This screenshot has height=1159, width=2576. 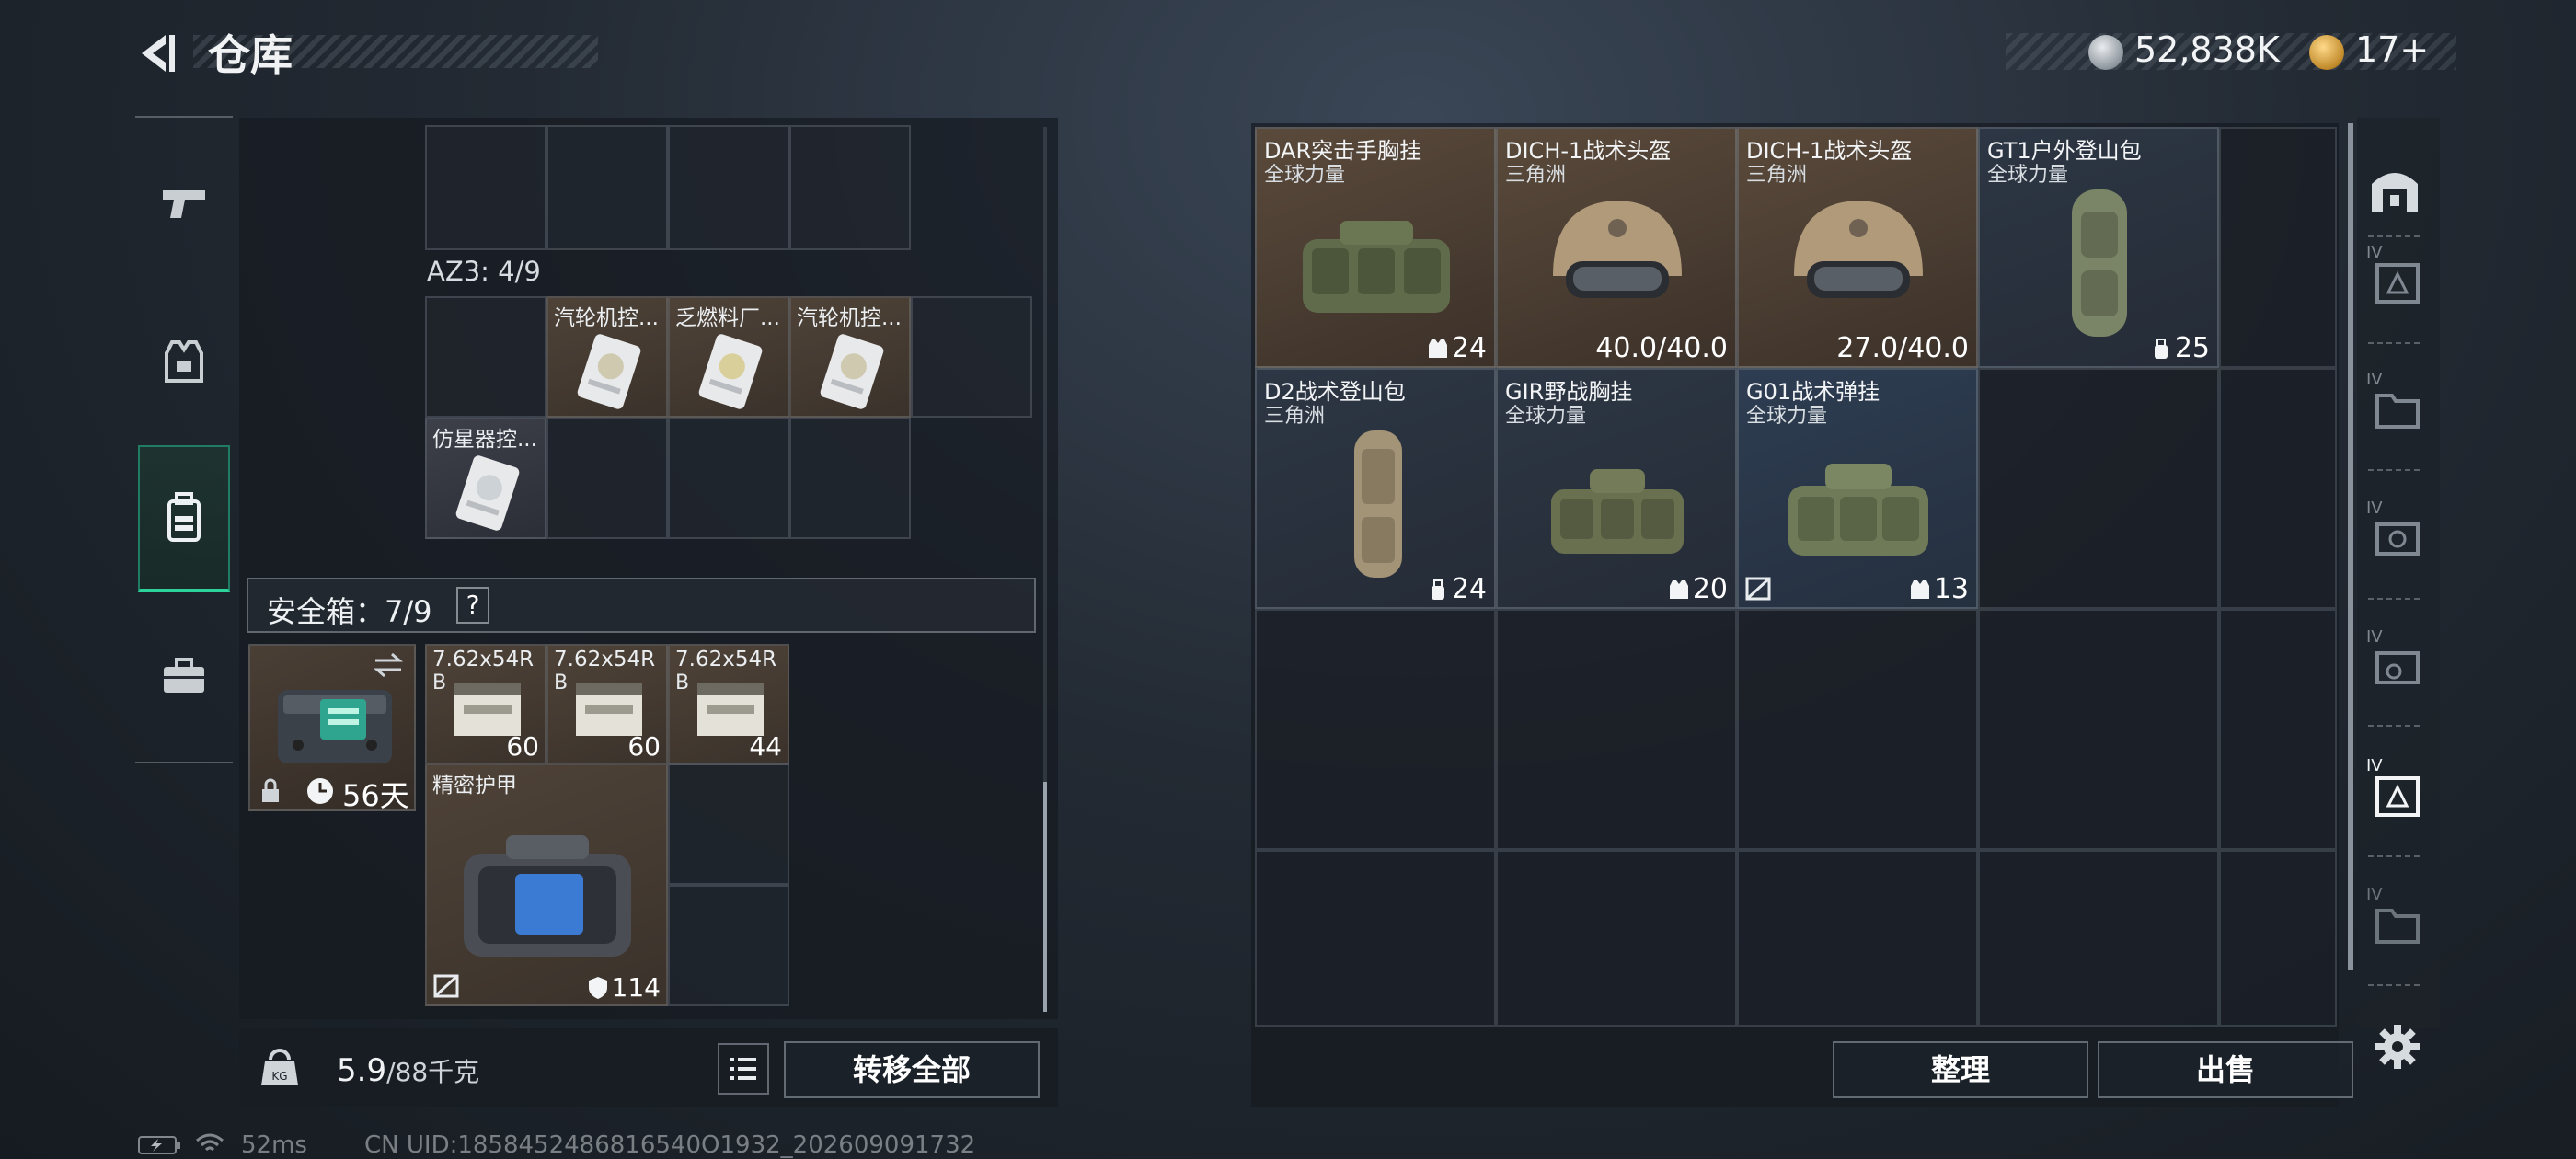 What do you see at coordinates (546, 884) in the screenshot?
I see `armor-item: 精密护甲 114` at bounding box center [546, 884].